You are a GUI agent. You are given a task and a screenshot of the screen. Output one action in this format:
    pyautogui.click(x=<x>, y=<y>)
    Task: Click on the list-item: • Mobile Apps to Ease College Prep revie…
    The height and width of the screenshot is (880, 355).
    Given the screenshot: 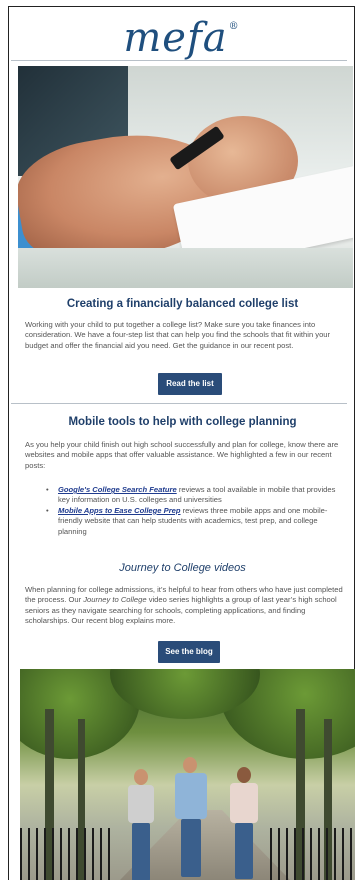 What is the action you would take?
    pyautogui.click(x=194, y=521)
    